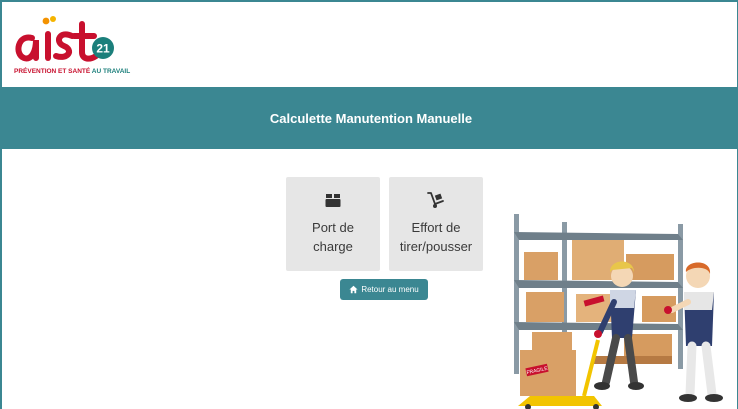 This screenshot has width=738, height=409. I want to click on card-label-line2: charge, so click(333, 246).